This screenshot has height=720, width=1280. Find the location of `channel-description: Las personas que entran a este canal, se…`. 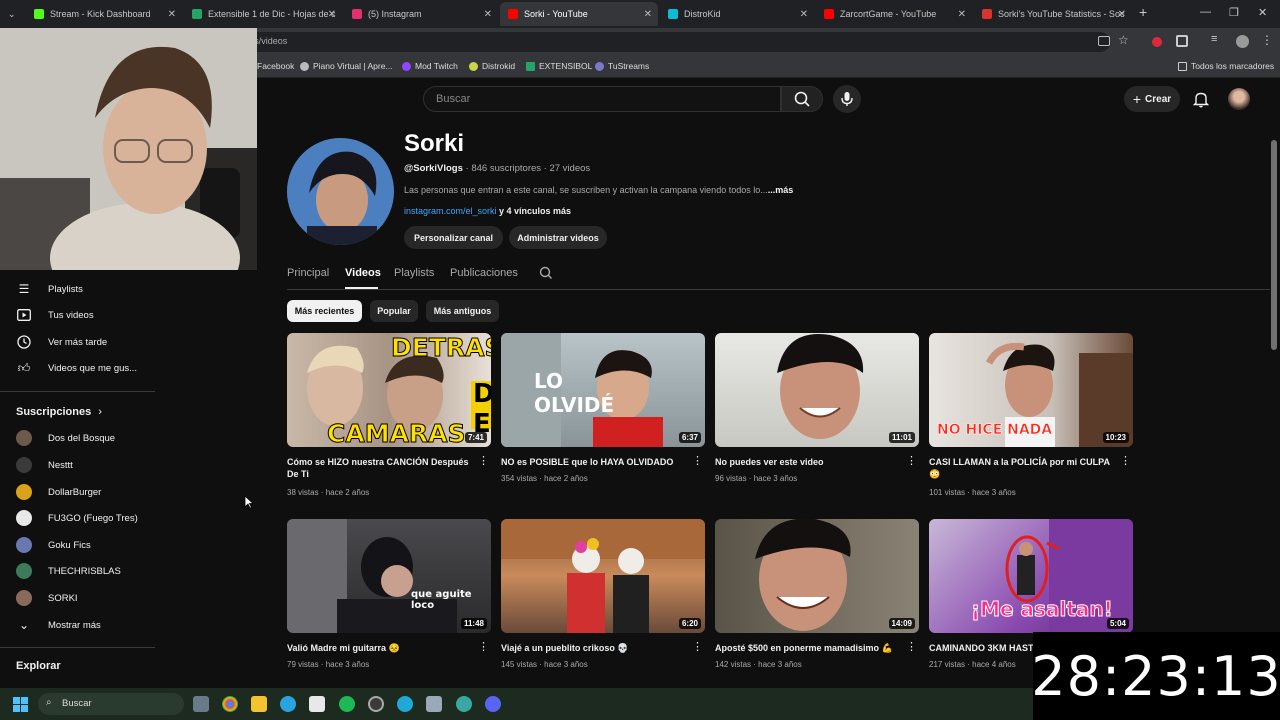

channel-description: Las personas que entran a este canal, se… is located at coordinates (598, 190).